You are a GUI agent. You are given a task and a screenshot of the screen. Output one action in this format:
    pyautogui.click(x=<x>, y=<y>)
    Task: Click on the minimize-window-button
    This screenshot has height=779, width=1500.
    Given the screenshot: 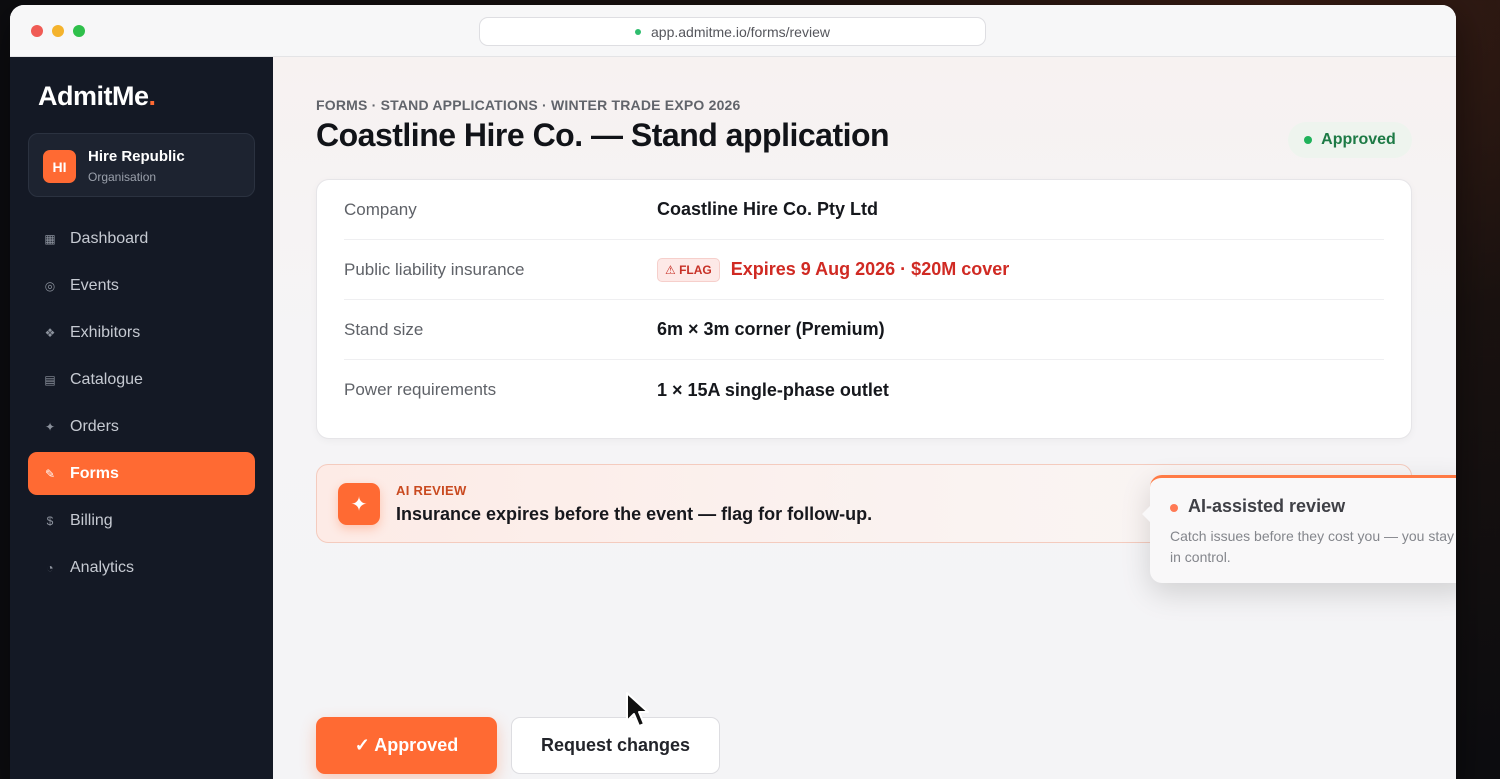 What is the action you would take?
    pyautogui.click(x=58, y=31)
    